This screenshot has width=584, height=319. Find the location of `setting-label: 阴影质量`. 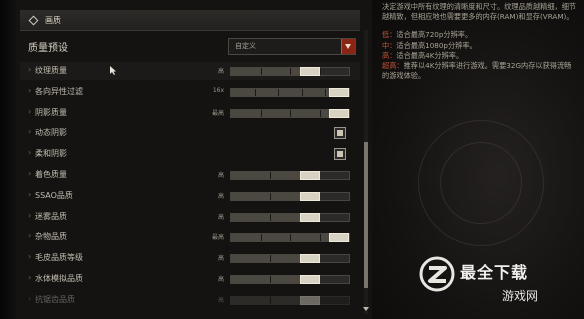

setting-label: 阴影质量 is located at coordinates (51, 112).